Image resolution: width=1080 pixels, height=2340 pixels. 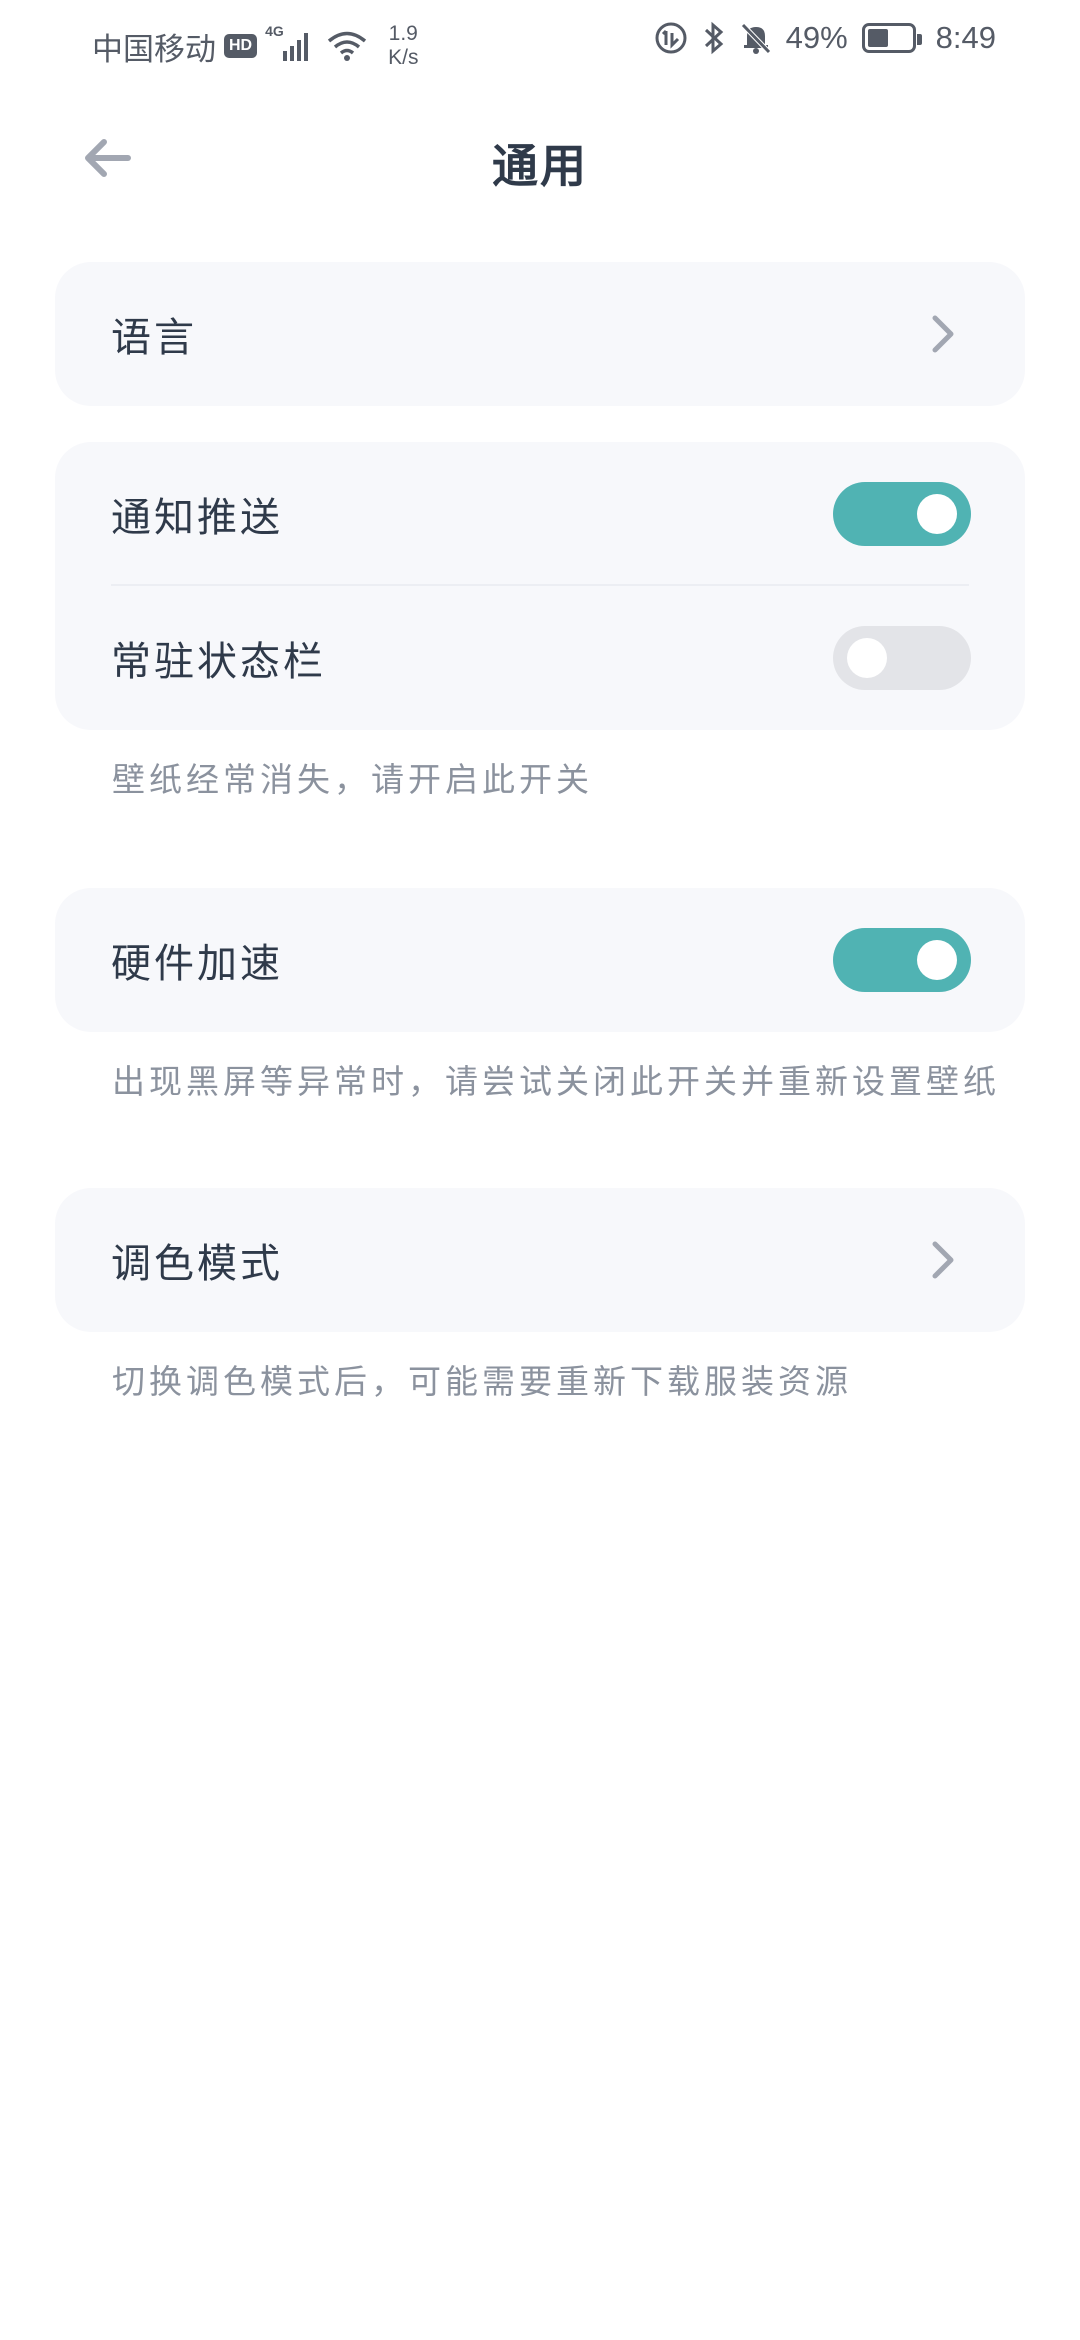 What do you see at coordinates (755, 38) in the screenshot?
I see `mute-bell-icon` at bounding box center [755, 38].